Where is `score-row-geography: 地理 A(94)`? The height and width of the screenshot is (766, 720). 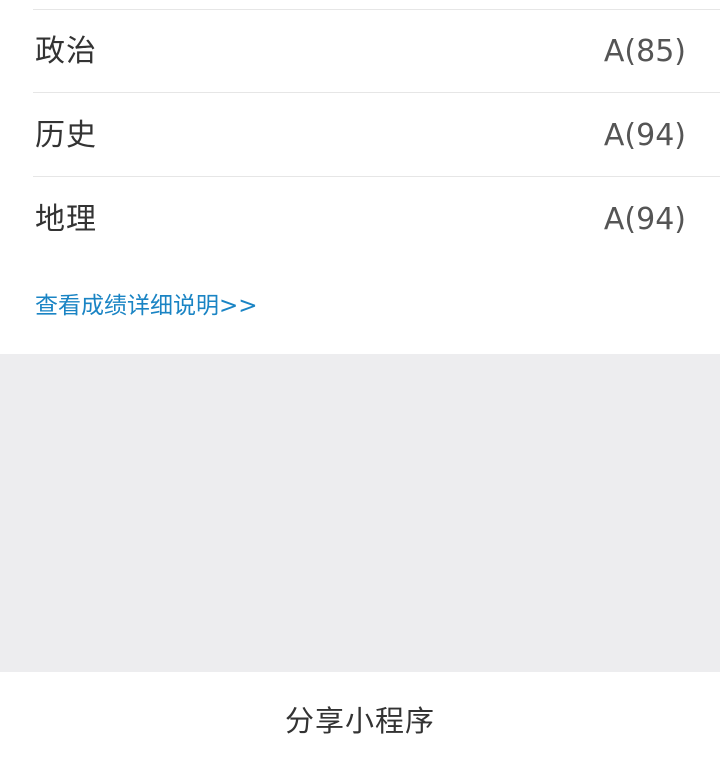 score-row-geography: 地理 A(94) is located at coordinates (360, 221).